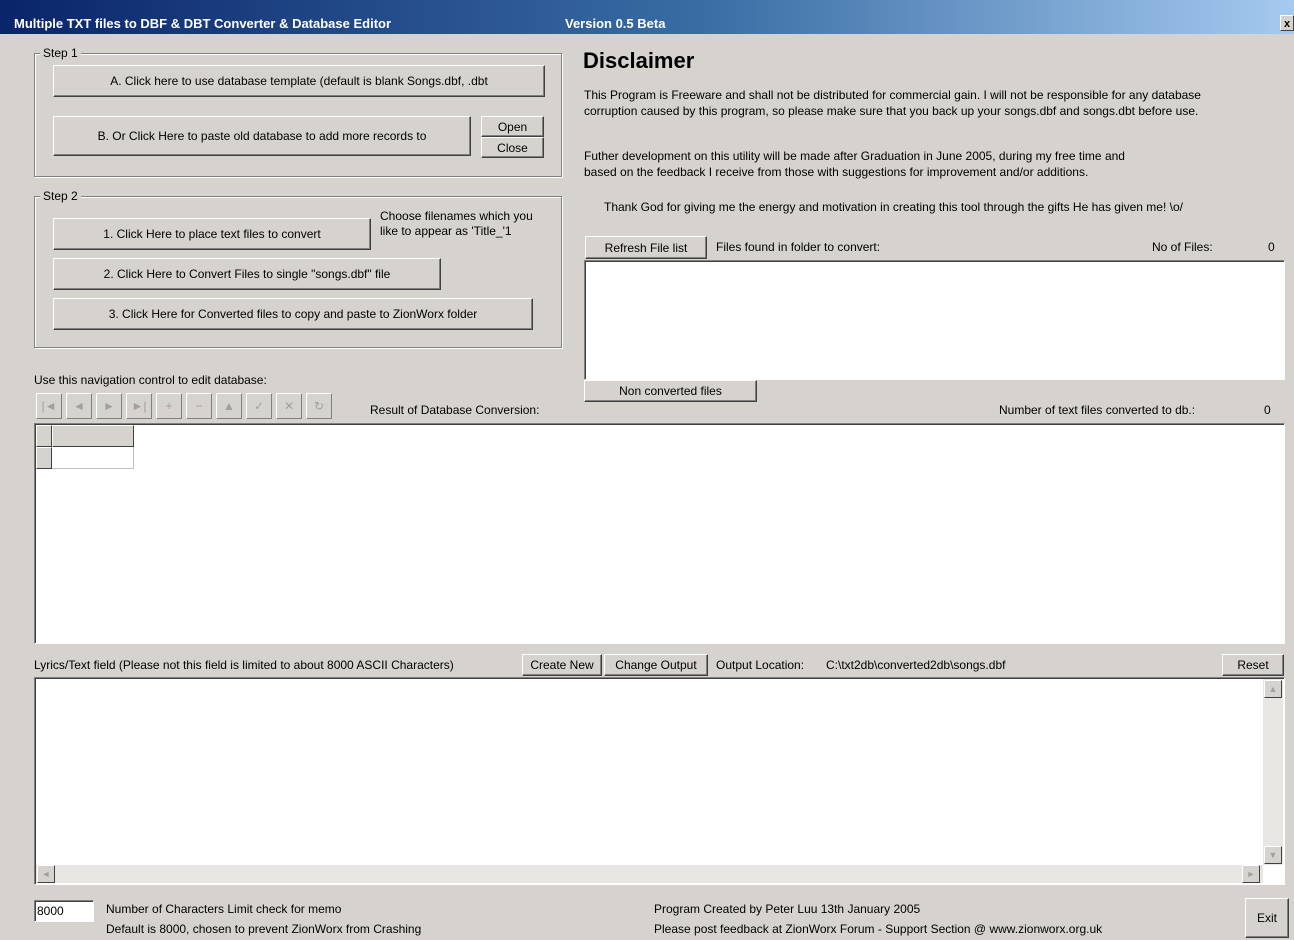 Image resolution: width=1294 pixels, height=940 pixels. What do you see at coordinates (259, 406) in the screenshot?
I see `nav-post-icon: ✓` at bounding box center [259, 406].